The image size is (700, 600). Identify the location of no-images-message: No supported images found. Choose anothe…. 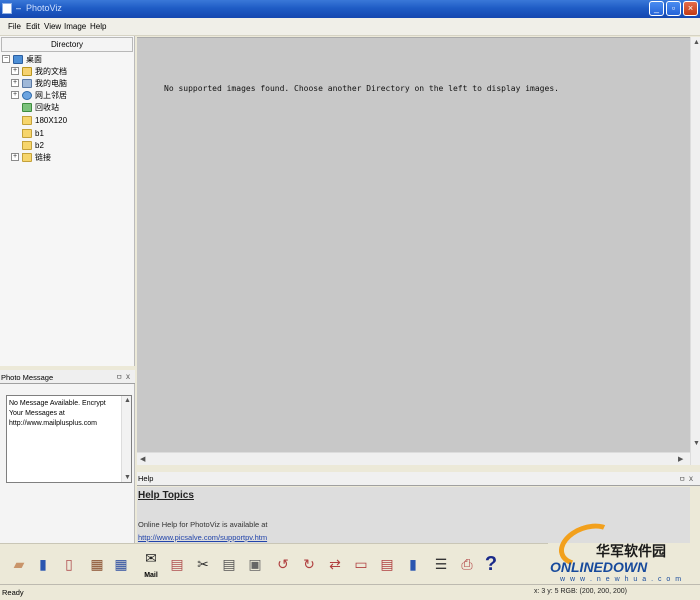
(361, 88).